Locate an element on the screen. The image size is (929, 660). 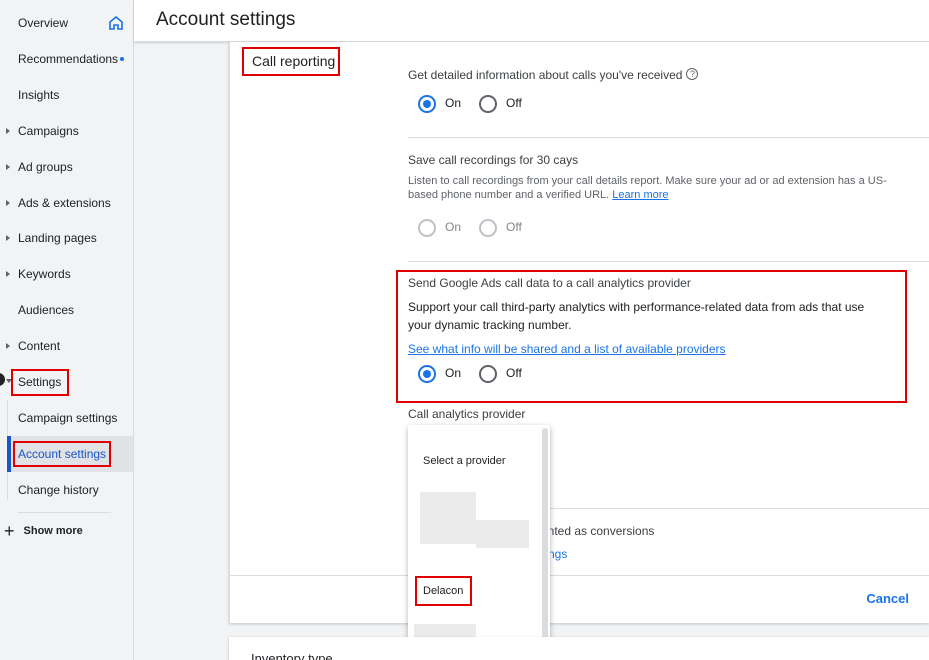
page-header: Account settings is located at coordinates (531, 21).